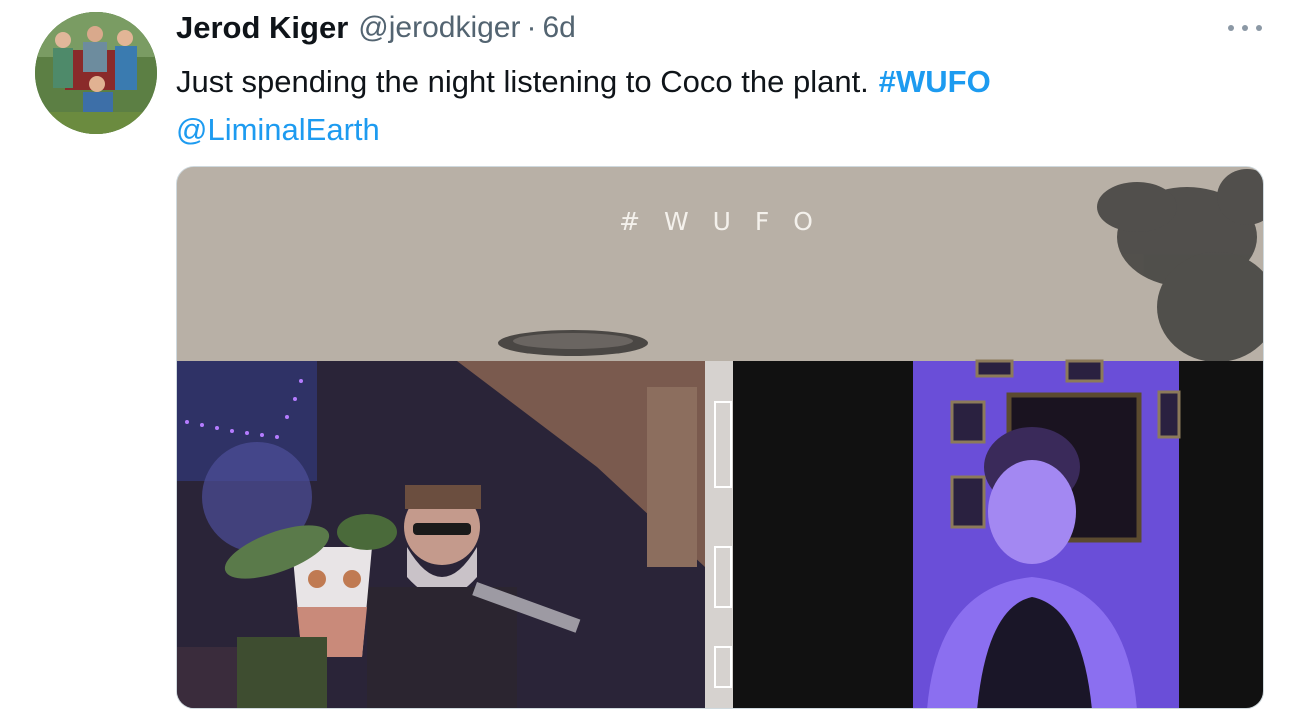 The image size is (1313, 721). Describe the element at coordinates (439, 28) in the screenshot. I see `author-handle: @jerodkiger` at that location.